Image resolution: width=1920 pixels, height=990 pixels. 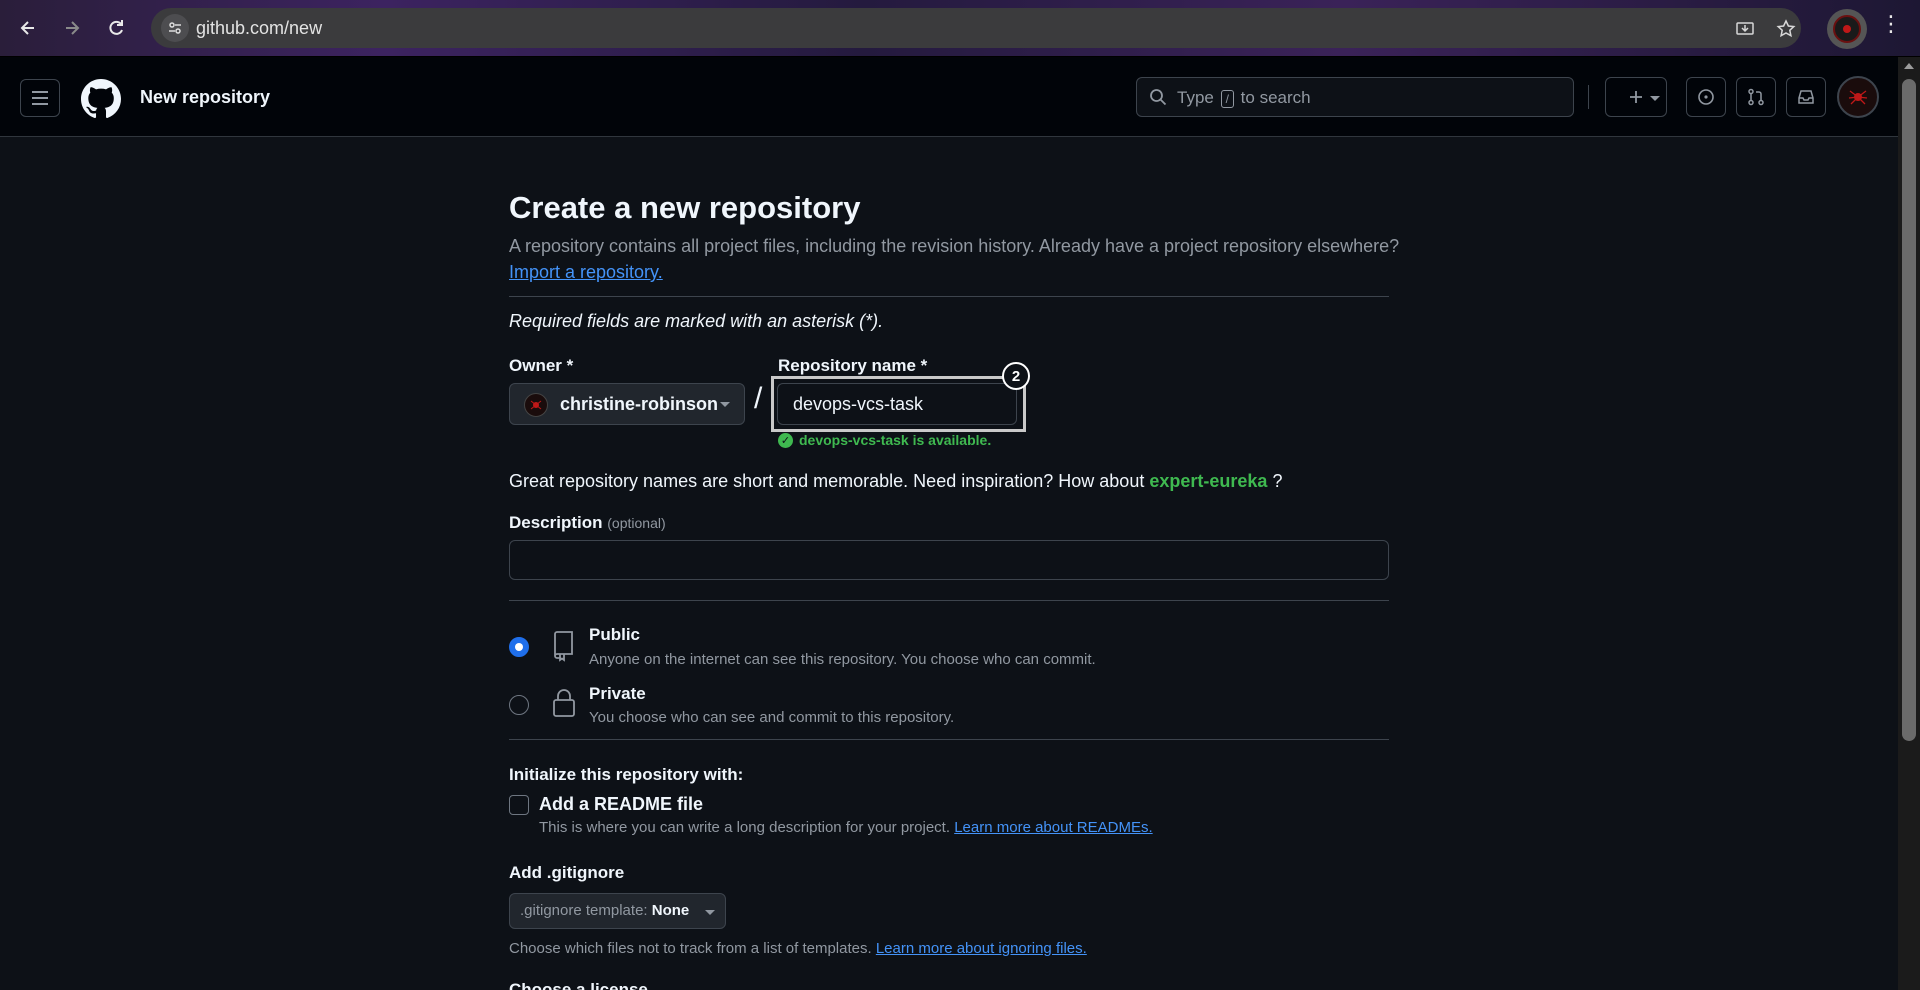 I want to click on learn-more-ignoring-files-link: Learn more about ignoring files., so click(x=981, y=948).